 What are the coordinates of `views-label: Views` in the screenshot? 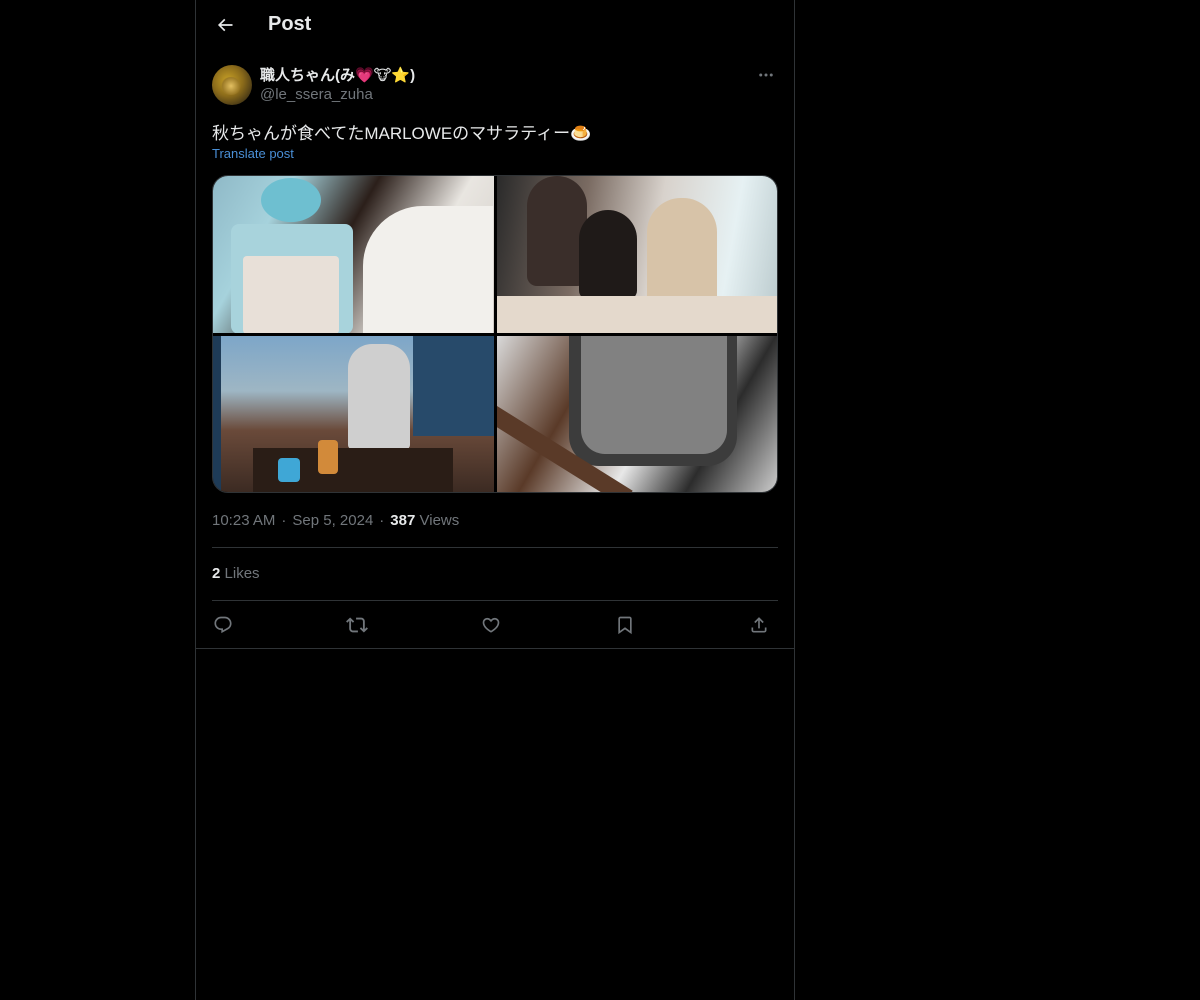 It's located at (439, 520).